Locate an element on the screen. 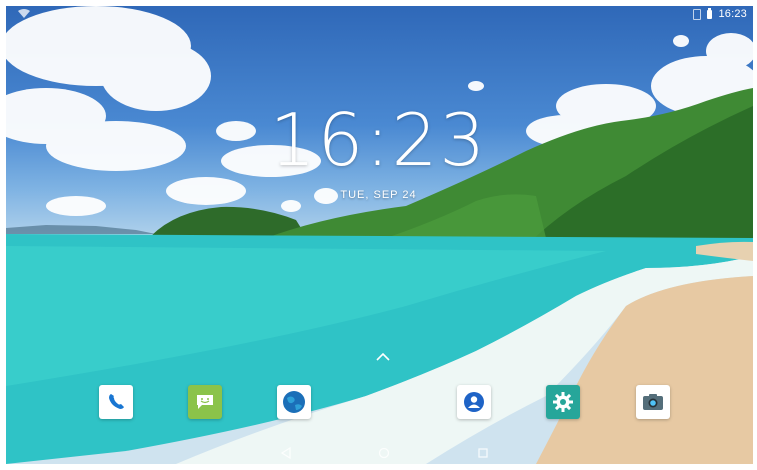 The width and height of the screenshot is (757, 470). browser-icon is located at coordinates (294, 402).